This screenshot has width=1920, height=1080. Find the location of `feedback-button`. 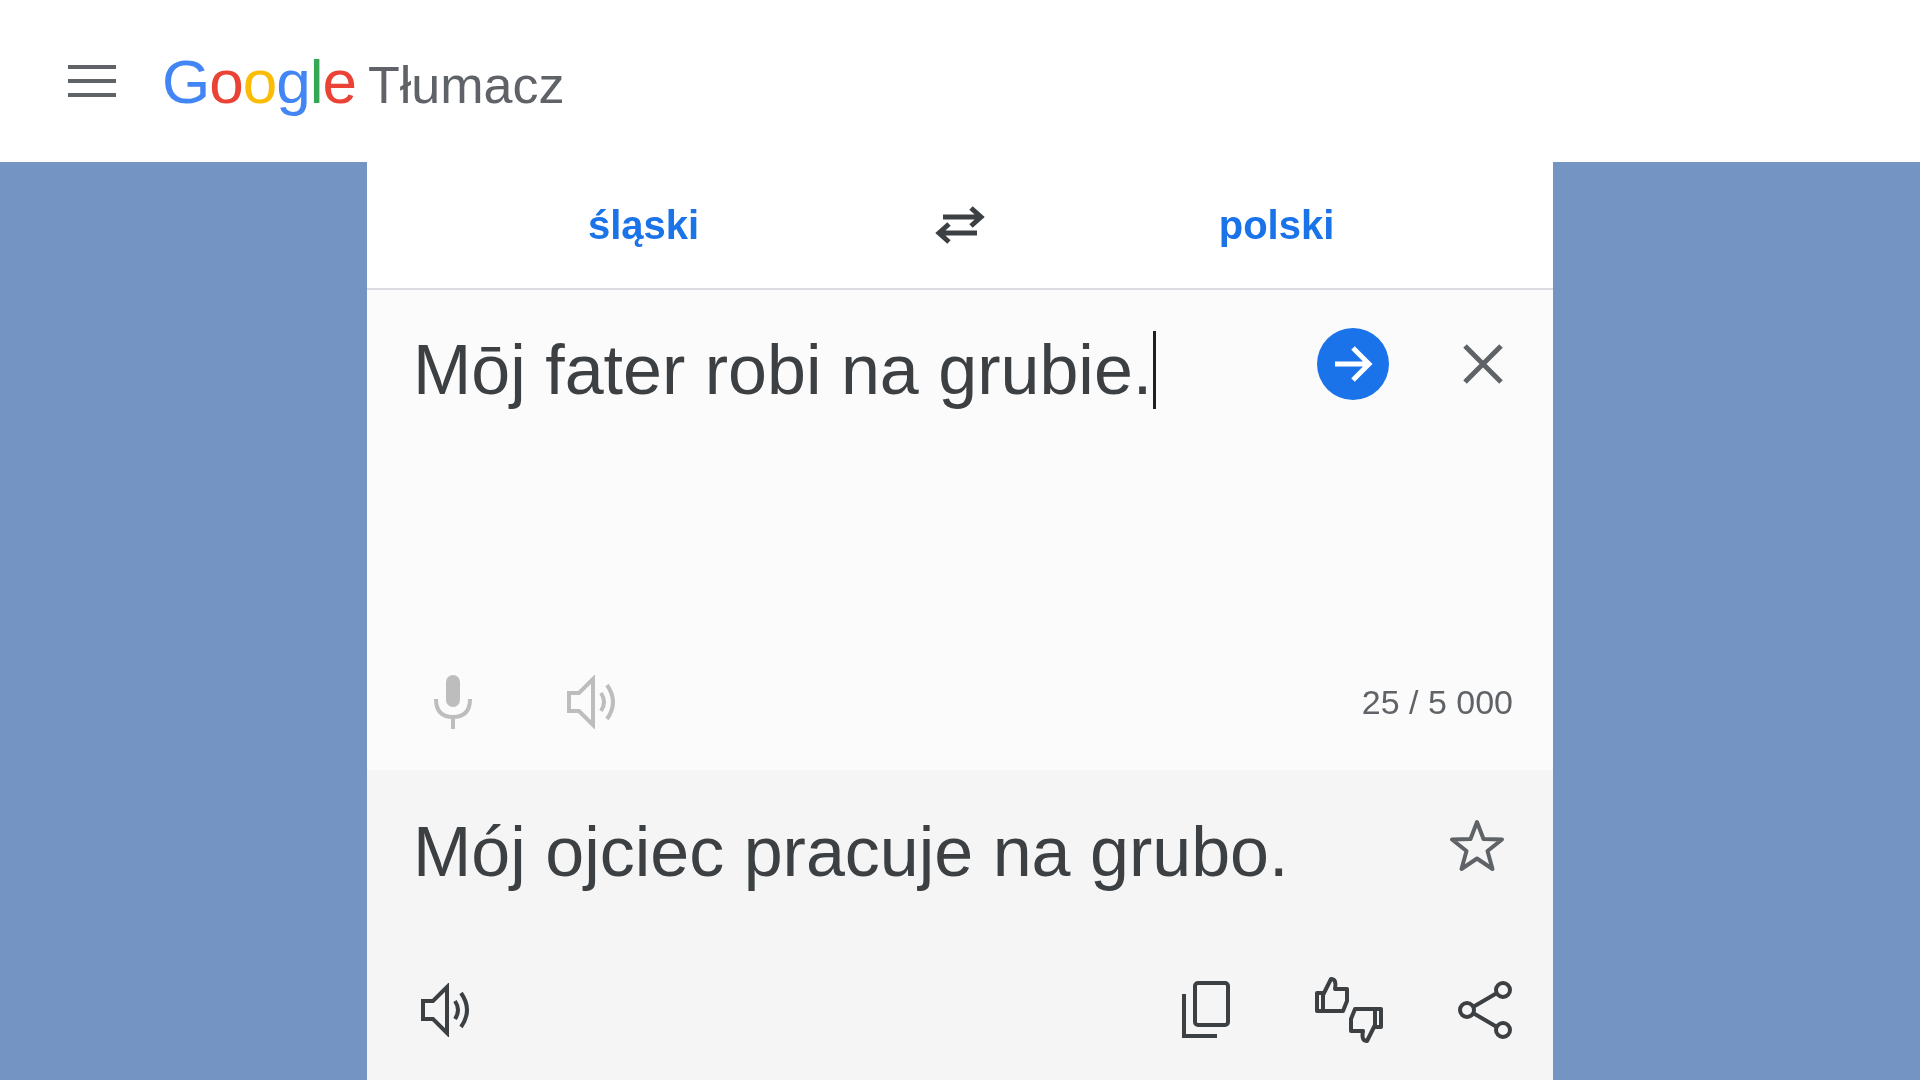

feedback-button is located at coordinates (1349, 1010).